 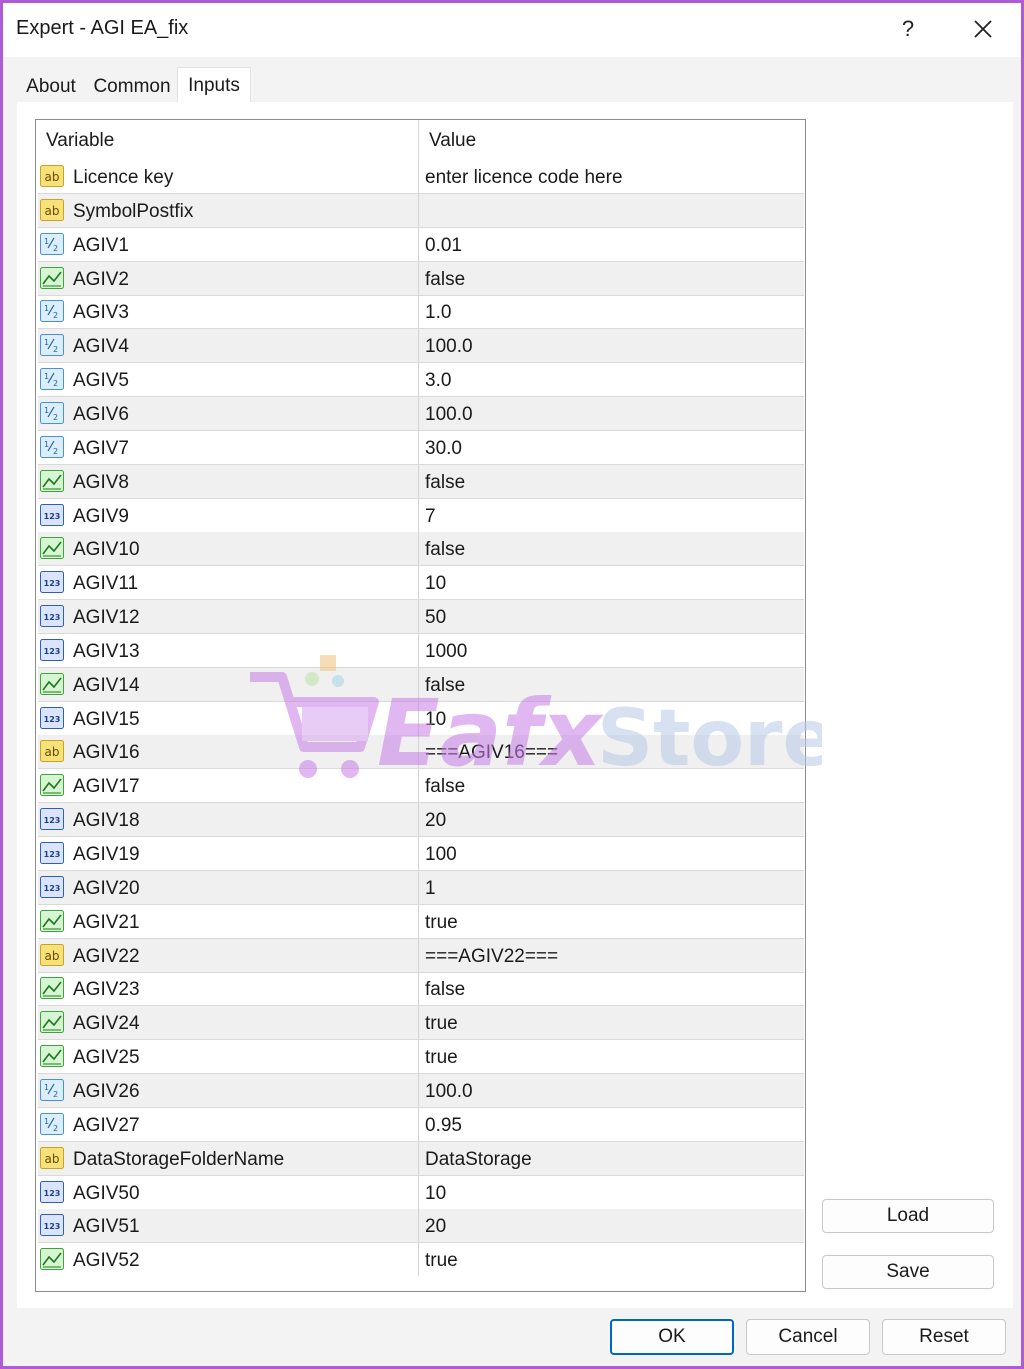 I want to click on variable-cell: 1 2 AGIV3, so click(x=228, y=311).